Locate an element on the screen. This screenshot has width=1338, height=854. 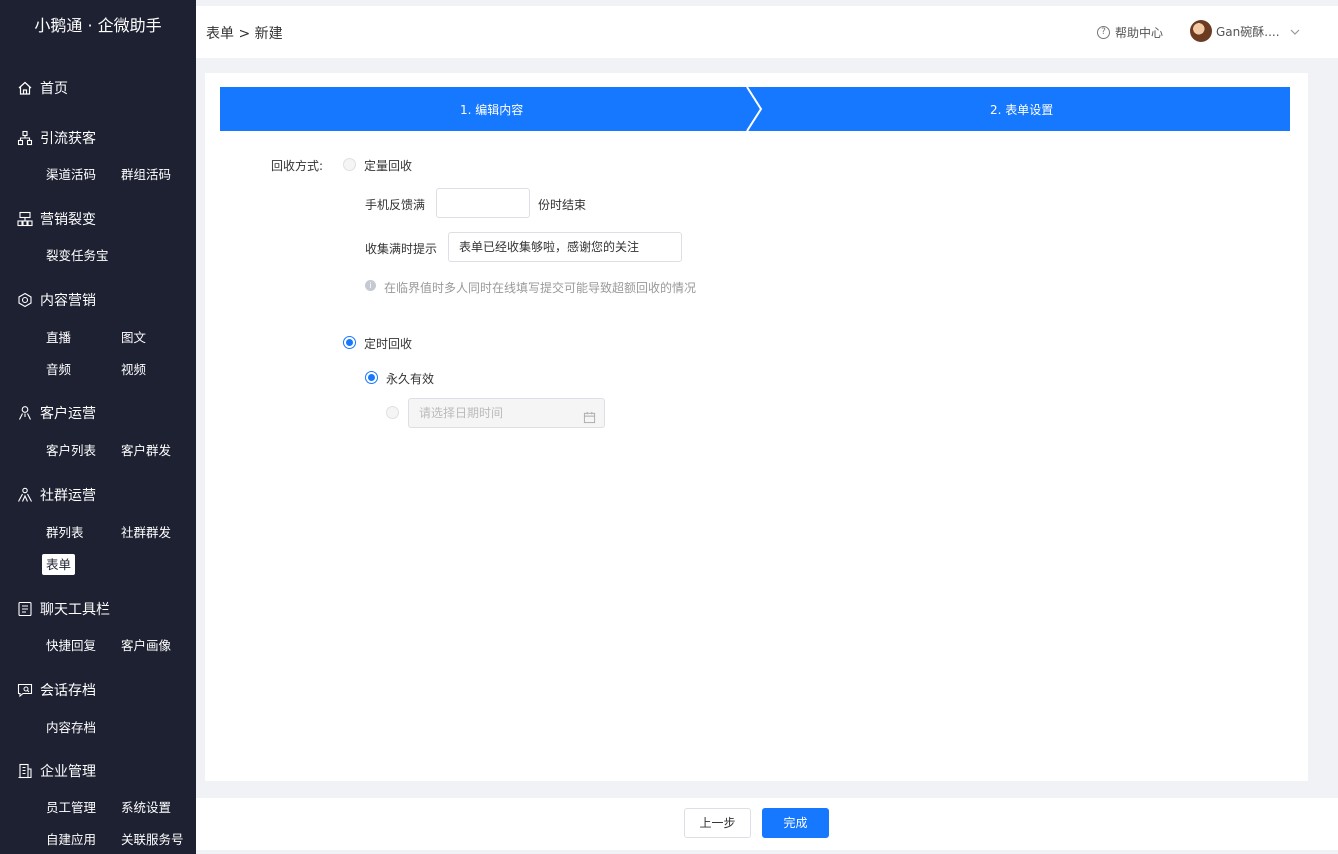
full-tip-label: 收集满时提示 is located at coordinates (401, 249).